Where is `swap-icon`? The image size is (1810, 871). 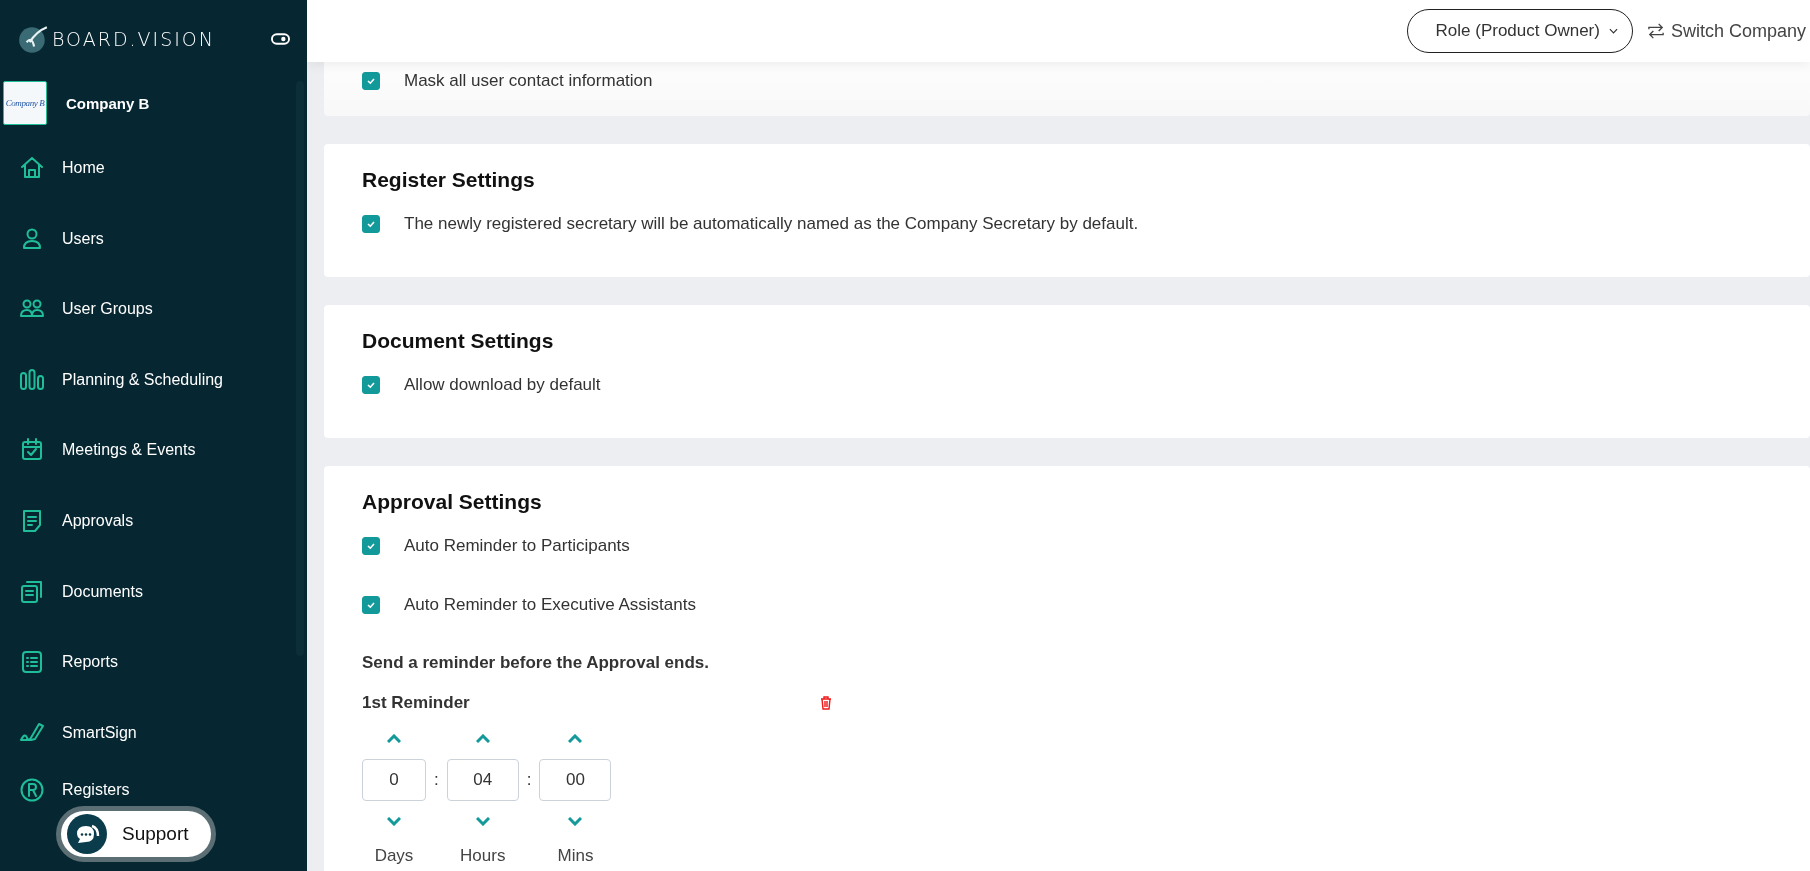 swap-icon is located at coordinates (1655, 31).